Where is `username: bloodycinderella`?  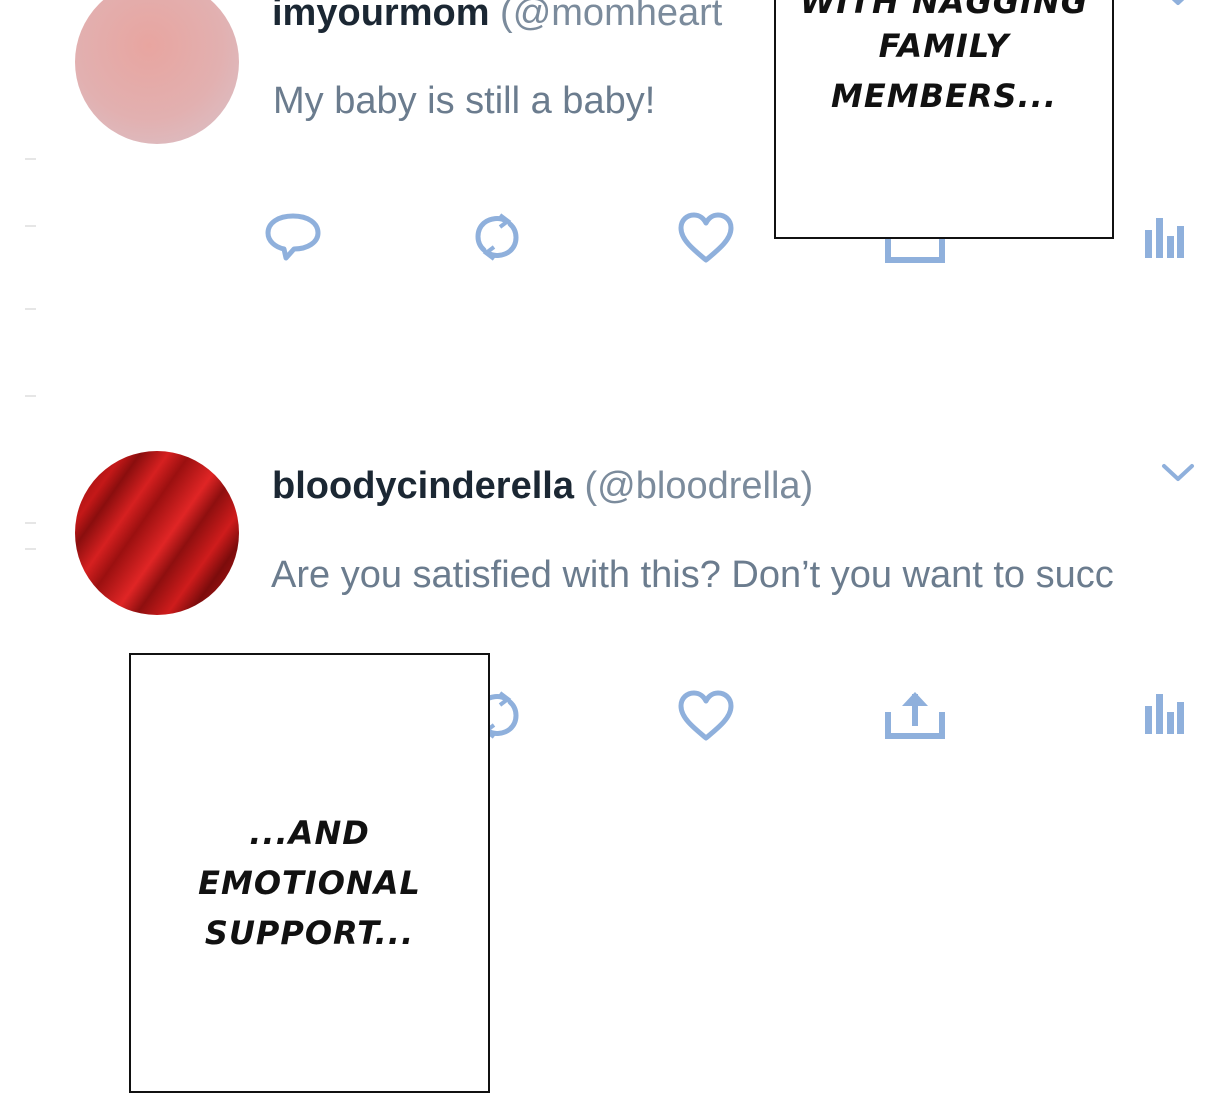
username: bloodycinderella is located at coordinates (423, 486).